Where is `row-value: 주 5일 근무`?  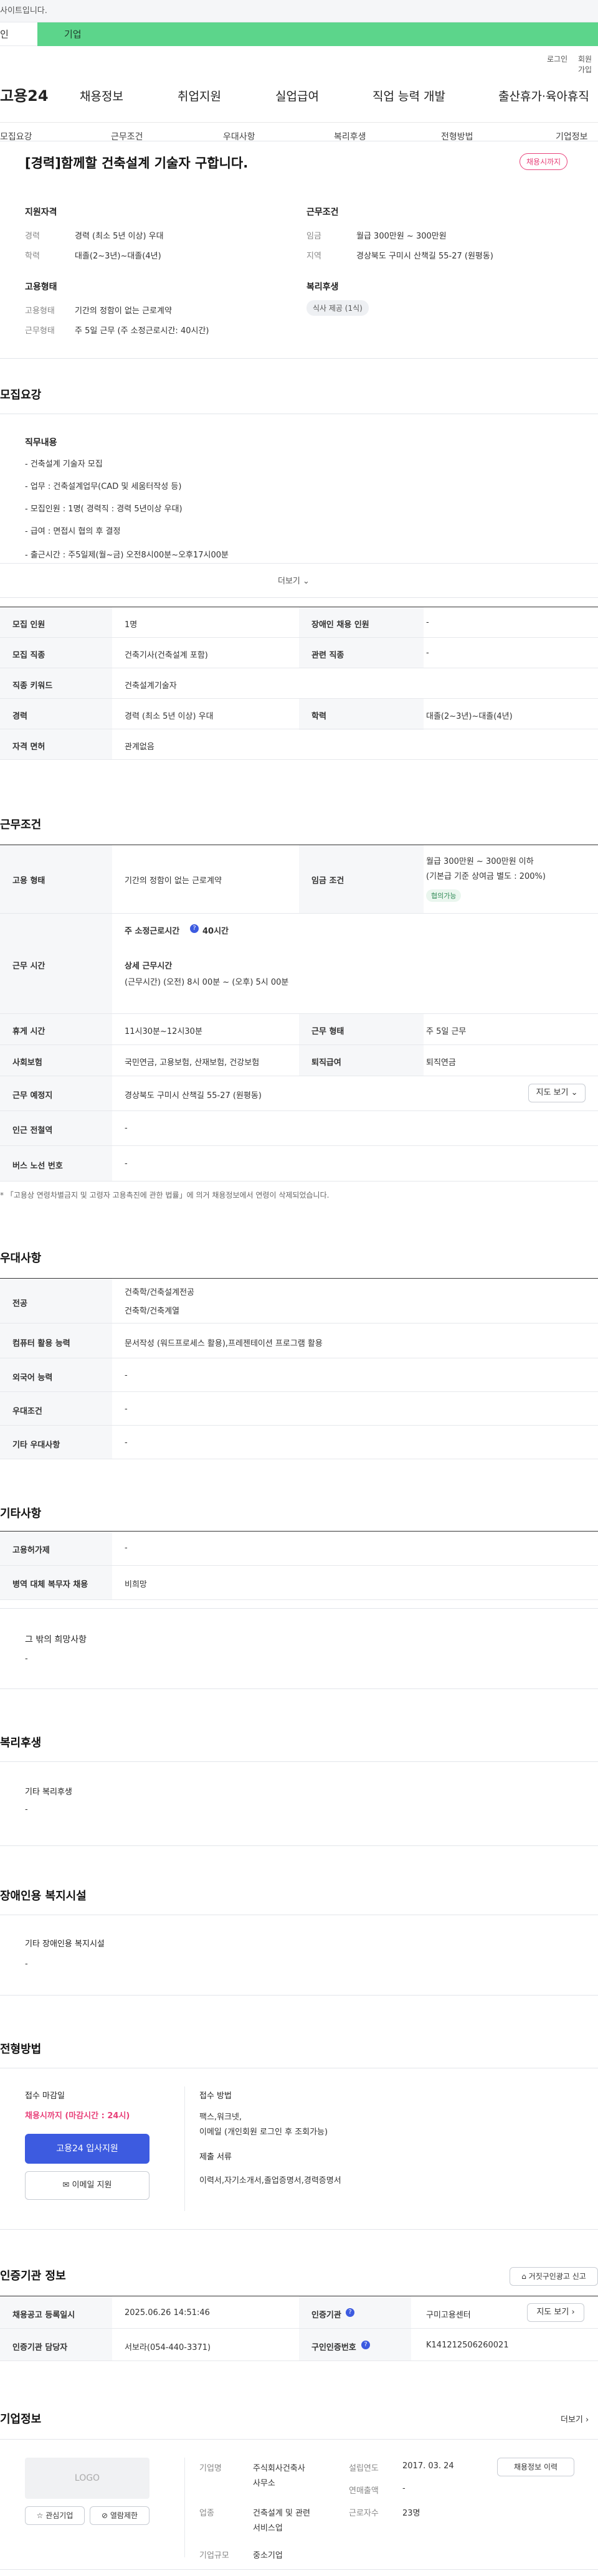
row-value: 주 5일 근무 is located at coordinates (446, 1031).